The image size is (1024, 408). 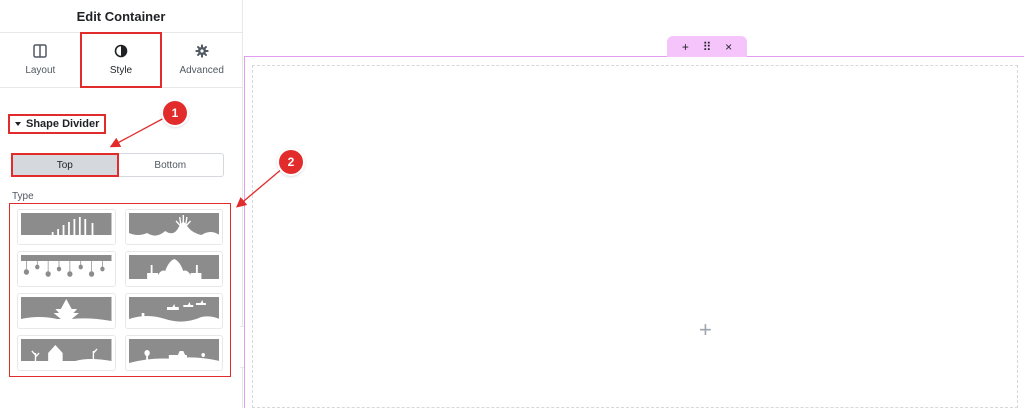 What do you see at coordinates (63, 124) in the screenshot?
I see `section-title-label: Shape Divider` at bounding box center [63, 124].